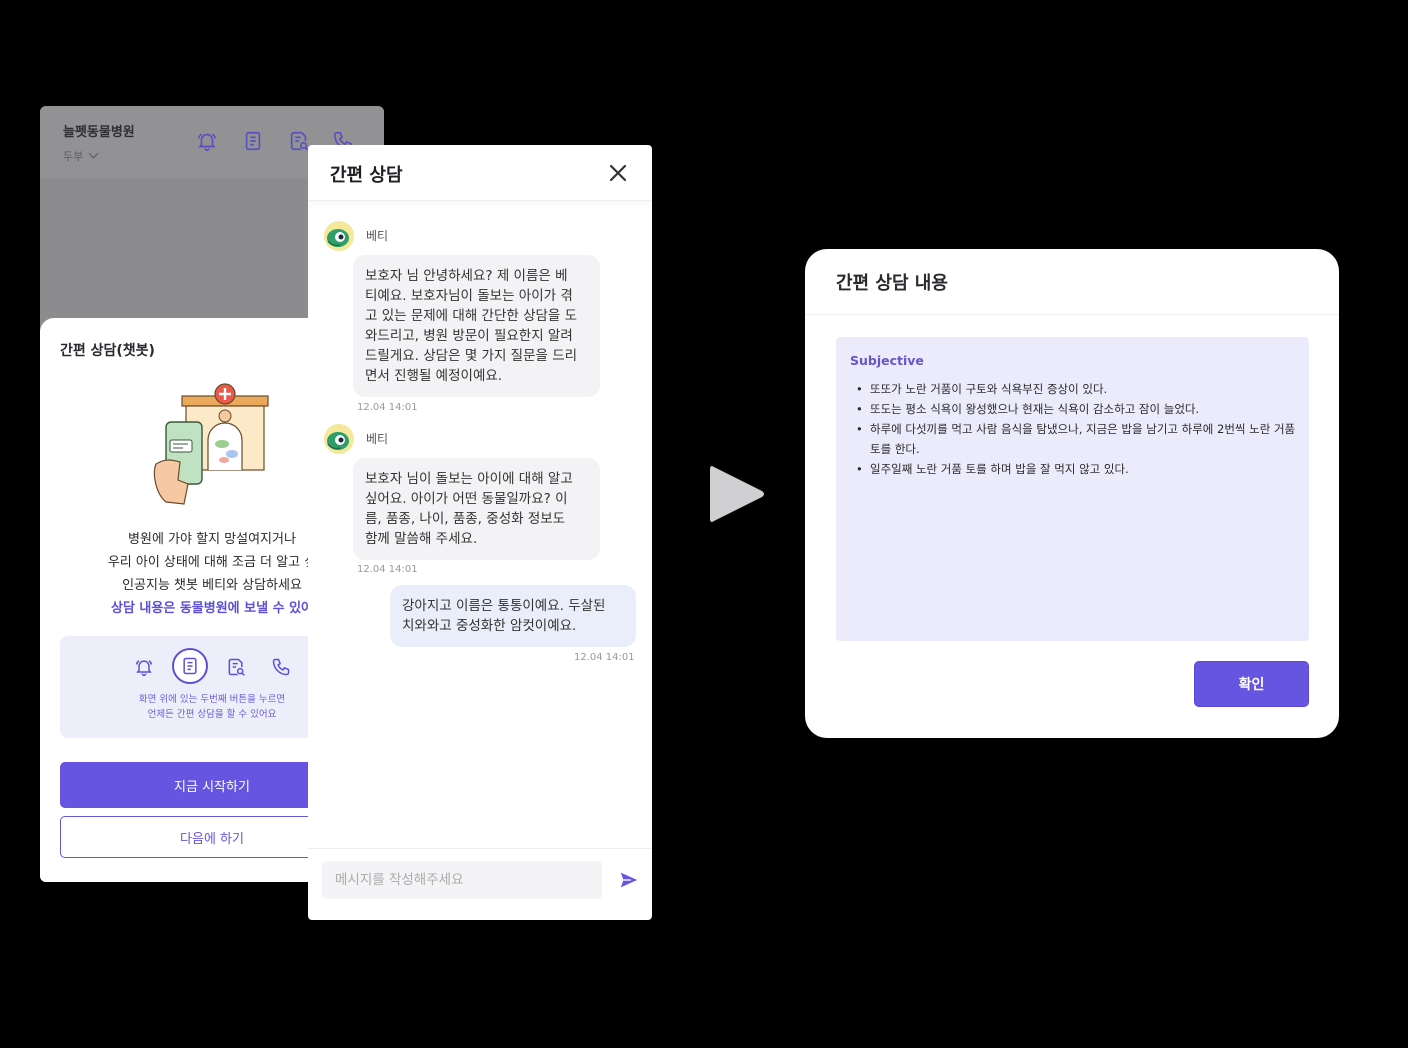 The width and height of the screenshot is (1408, 1048). What do you see at coordinates (471, 316) in the screenshot?
I see `bubble-line: 고 있는 문제에 대해 간단한 상담을 도` at bounding box center [471, 316].